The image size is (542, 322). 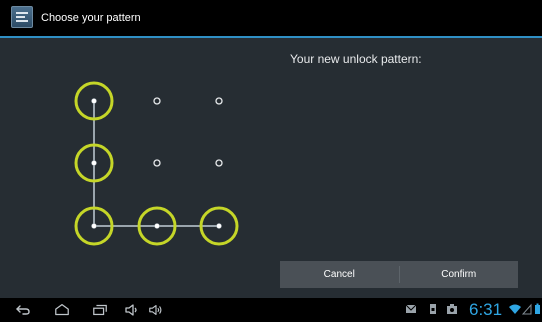 I want to click on cancel-button: Cancel, so click(x=339, y=274).